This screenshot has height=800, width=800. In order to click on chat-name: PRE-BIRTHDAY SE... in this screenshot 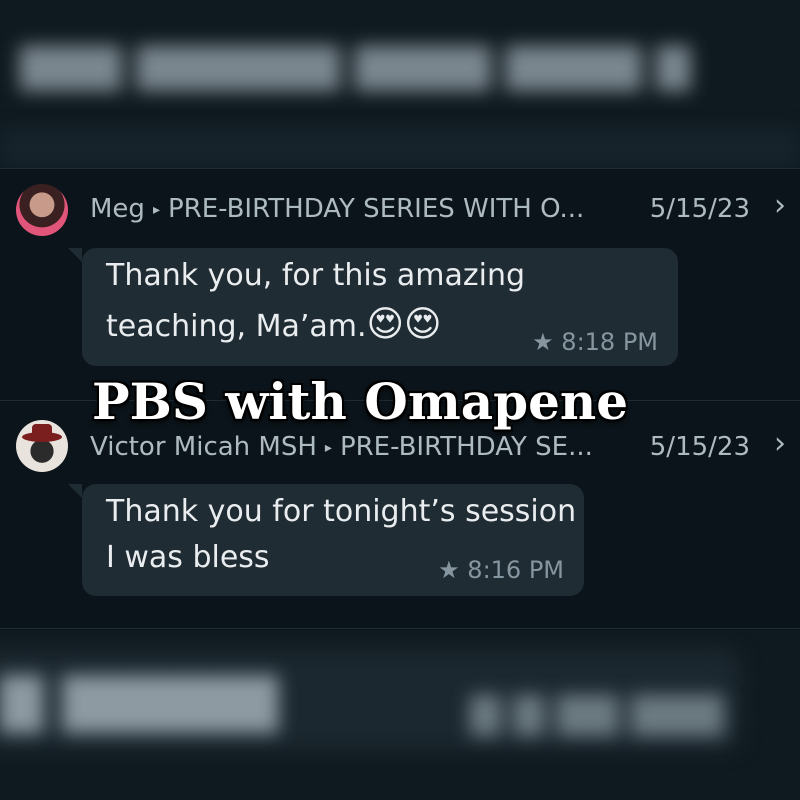, I will do `click(466, 447)`.